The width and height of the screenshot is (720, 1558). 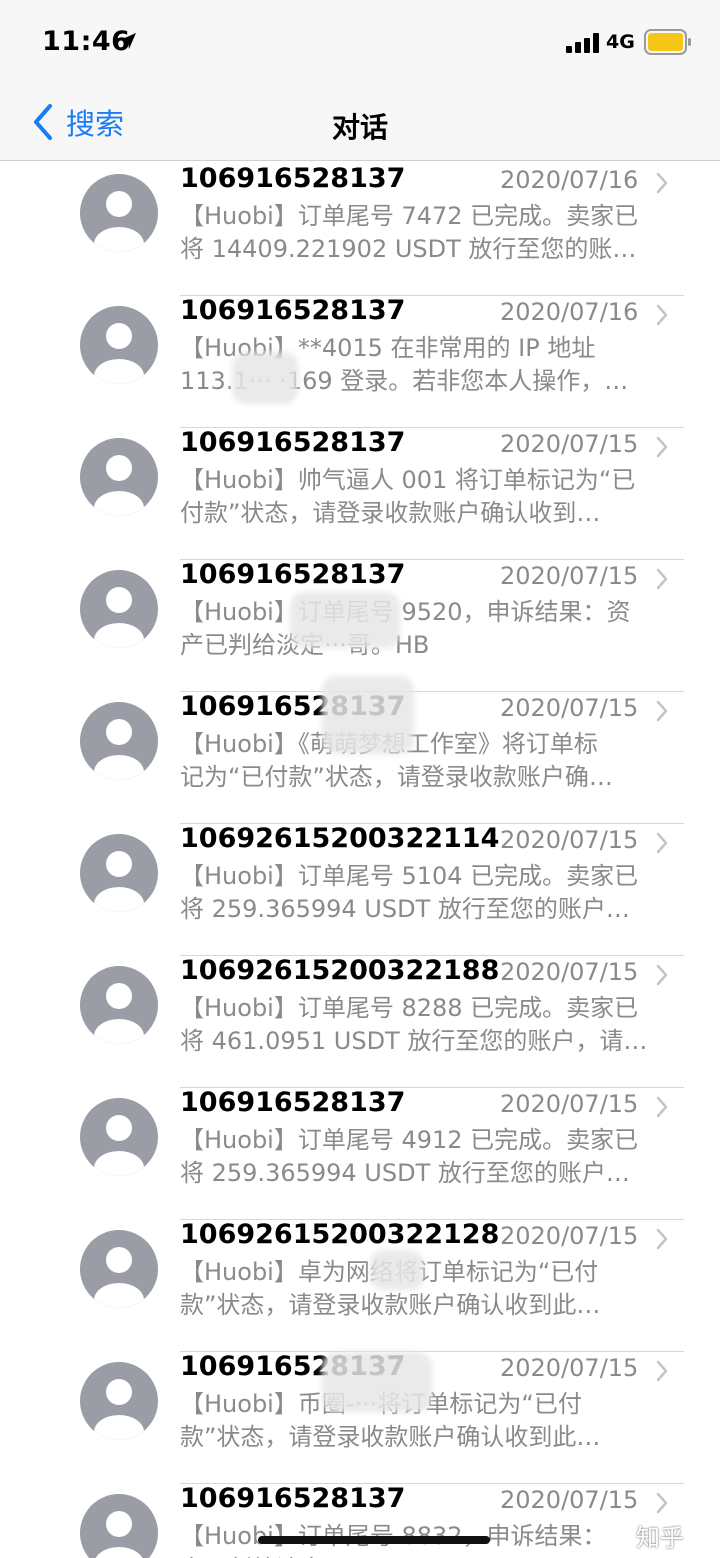 What do you see at coordinates (374, 1540) in the screenshot?
I see `home-indicator` at bounding box center [374, 1540].